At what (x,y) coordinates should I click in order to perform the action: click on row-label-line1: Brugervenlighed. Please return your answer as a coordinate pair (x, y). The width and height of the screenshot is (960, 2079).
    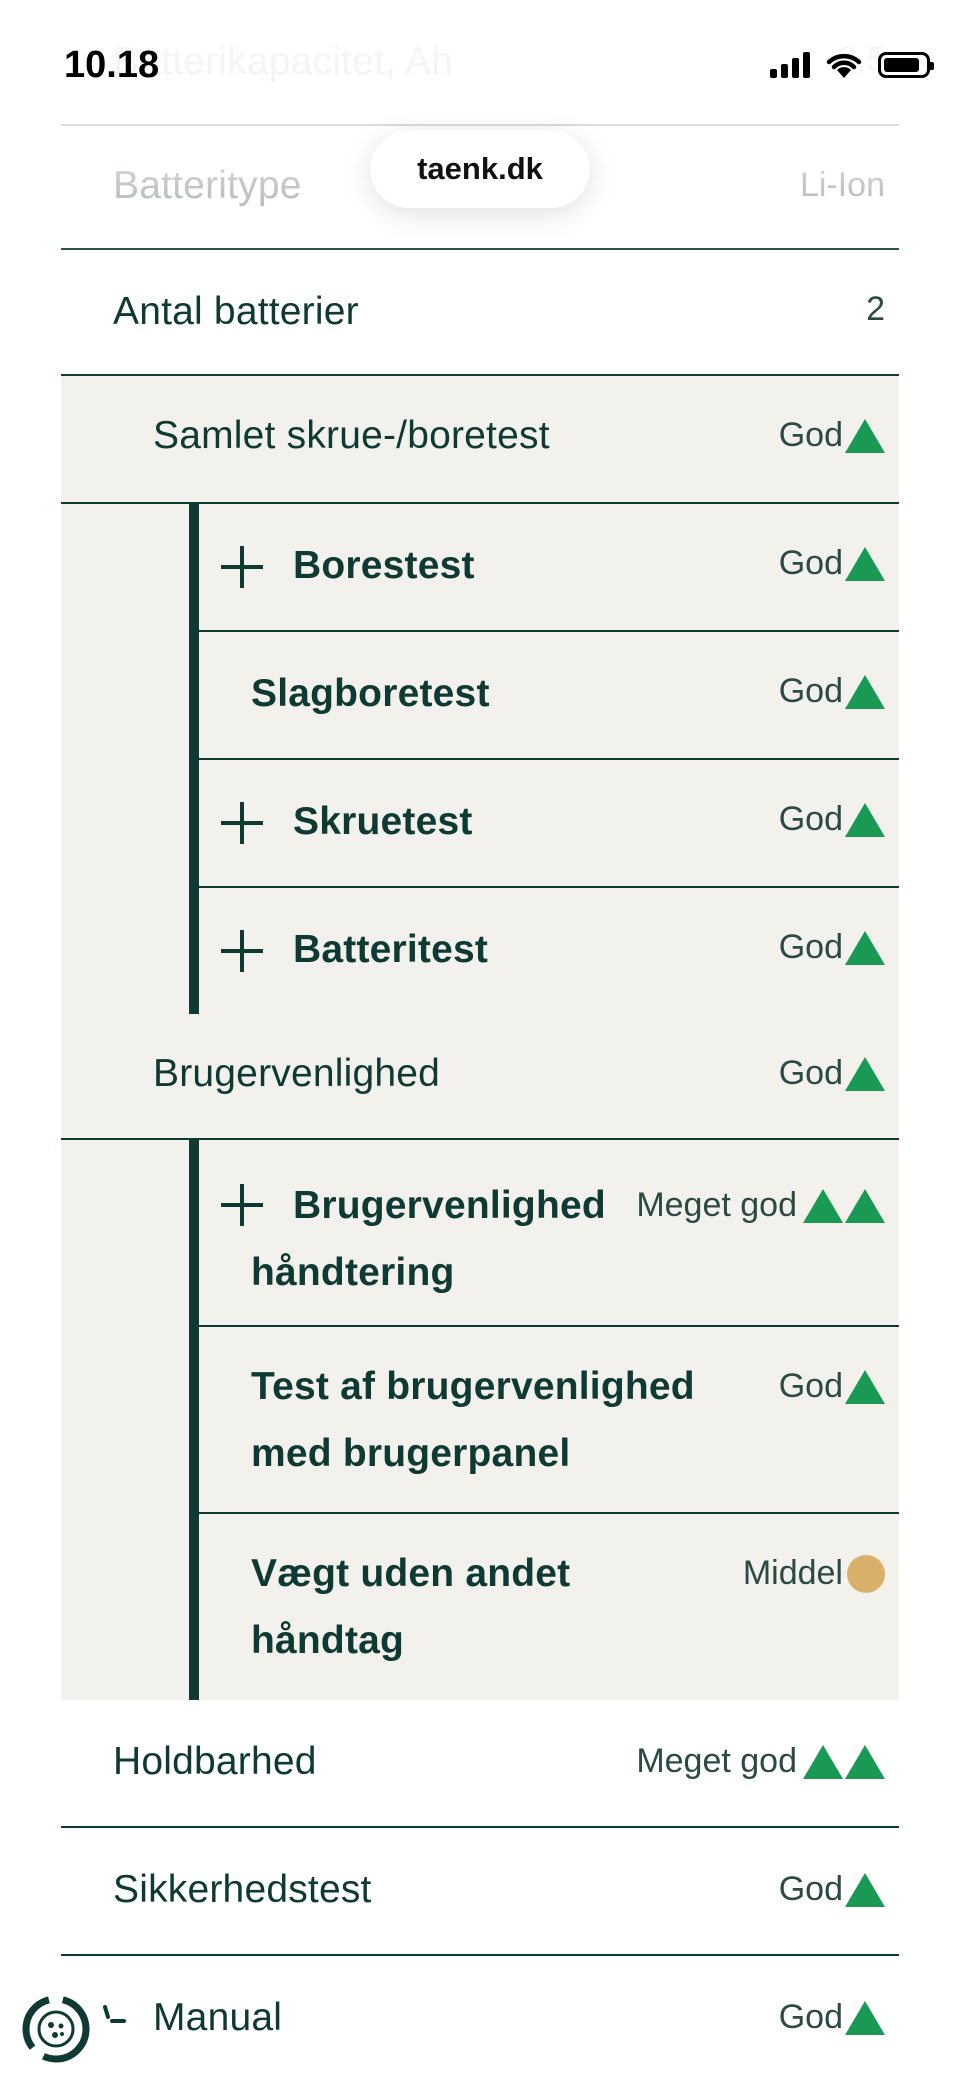
    Looking at the image, I should click on (449, 1205).